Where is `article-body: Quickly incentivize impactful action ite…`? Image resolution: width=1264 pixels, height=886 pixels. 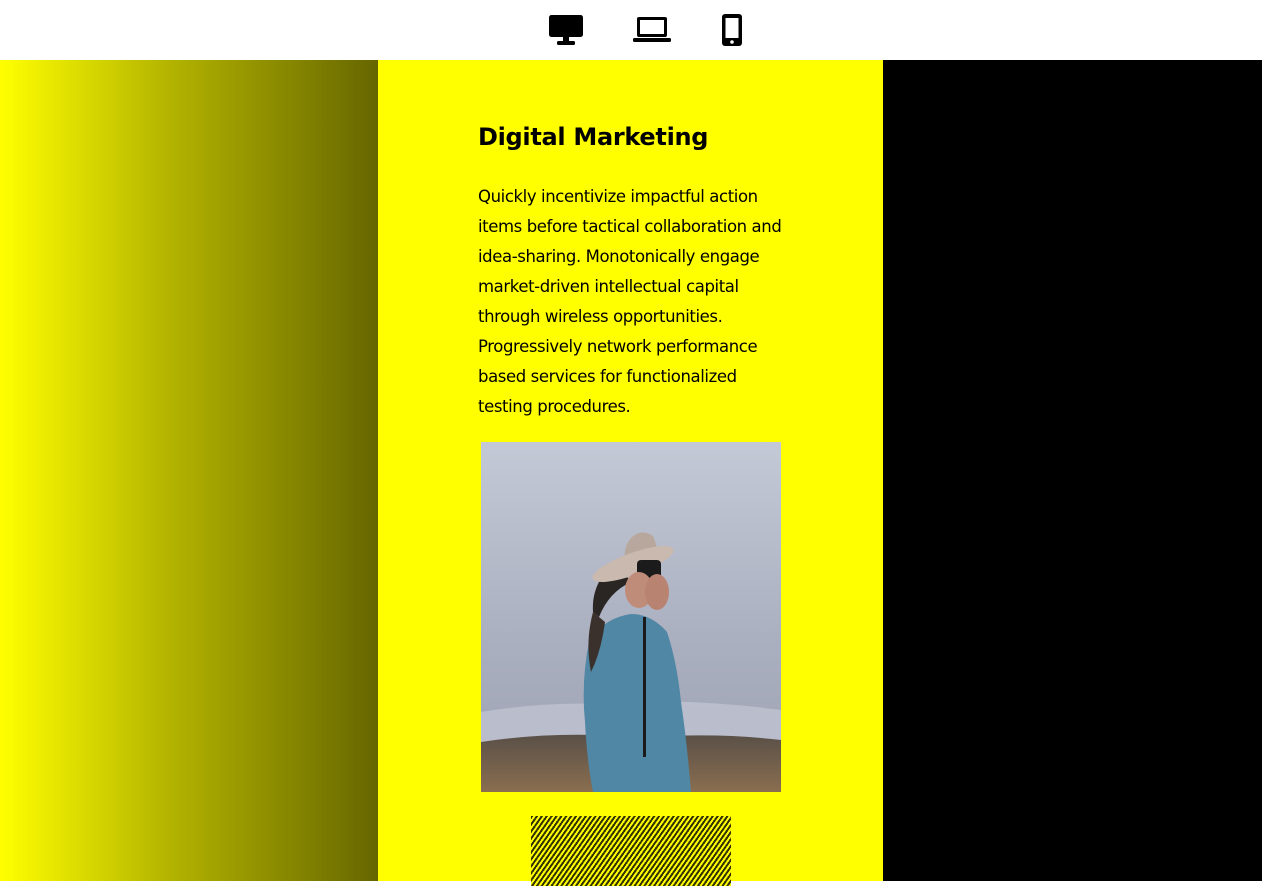
article-body: Quickly incentivize impactful action ite… is located at coordinates (630, 301).